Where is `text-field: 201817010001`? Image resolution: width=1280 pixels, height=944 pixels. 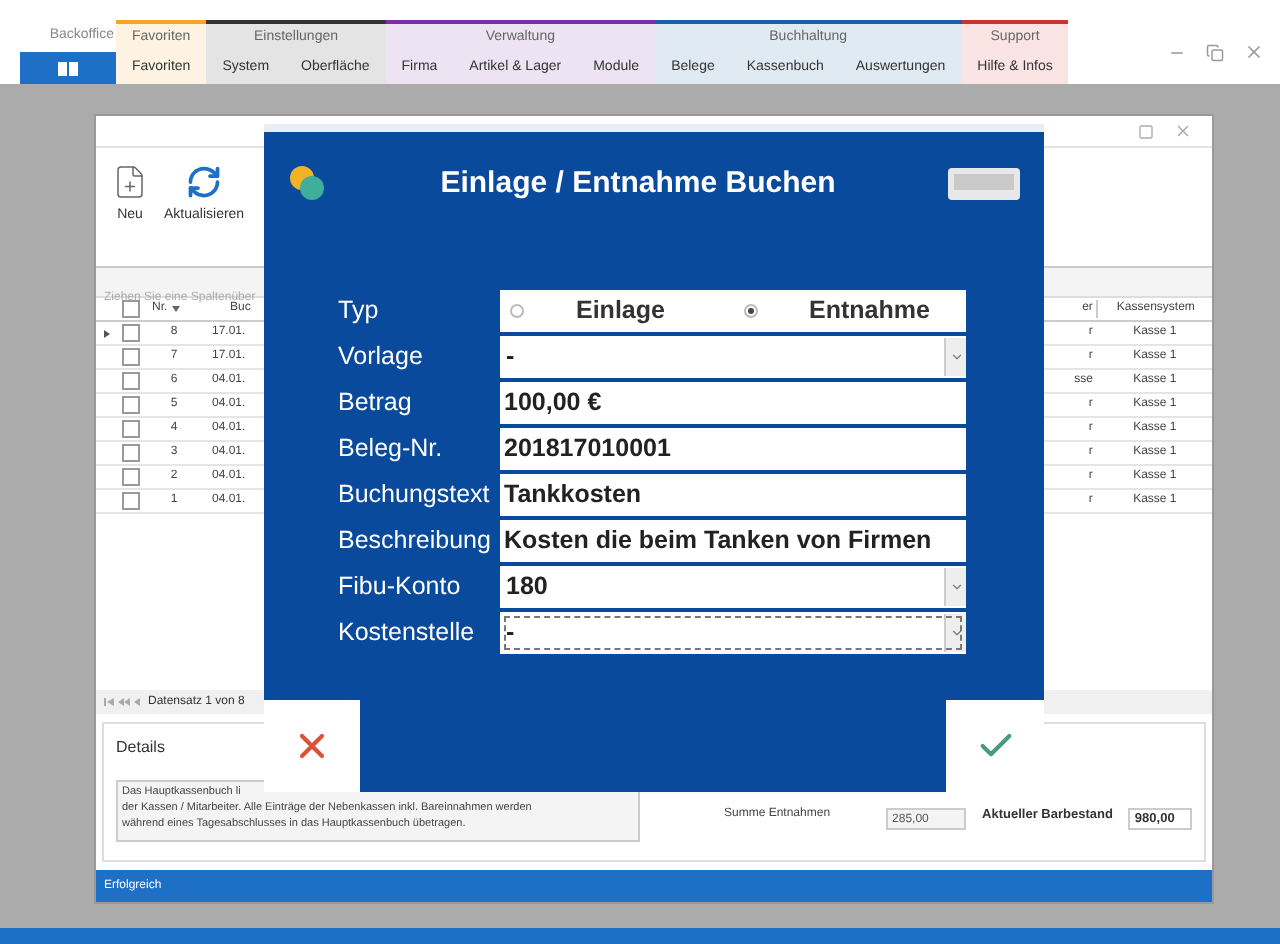 text-field: 201817010001 is located at coordinates (733, 449).